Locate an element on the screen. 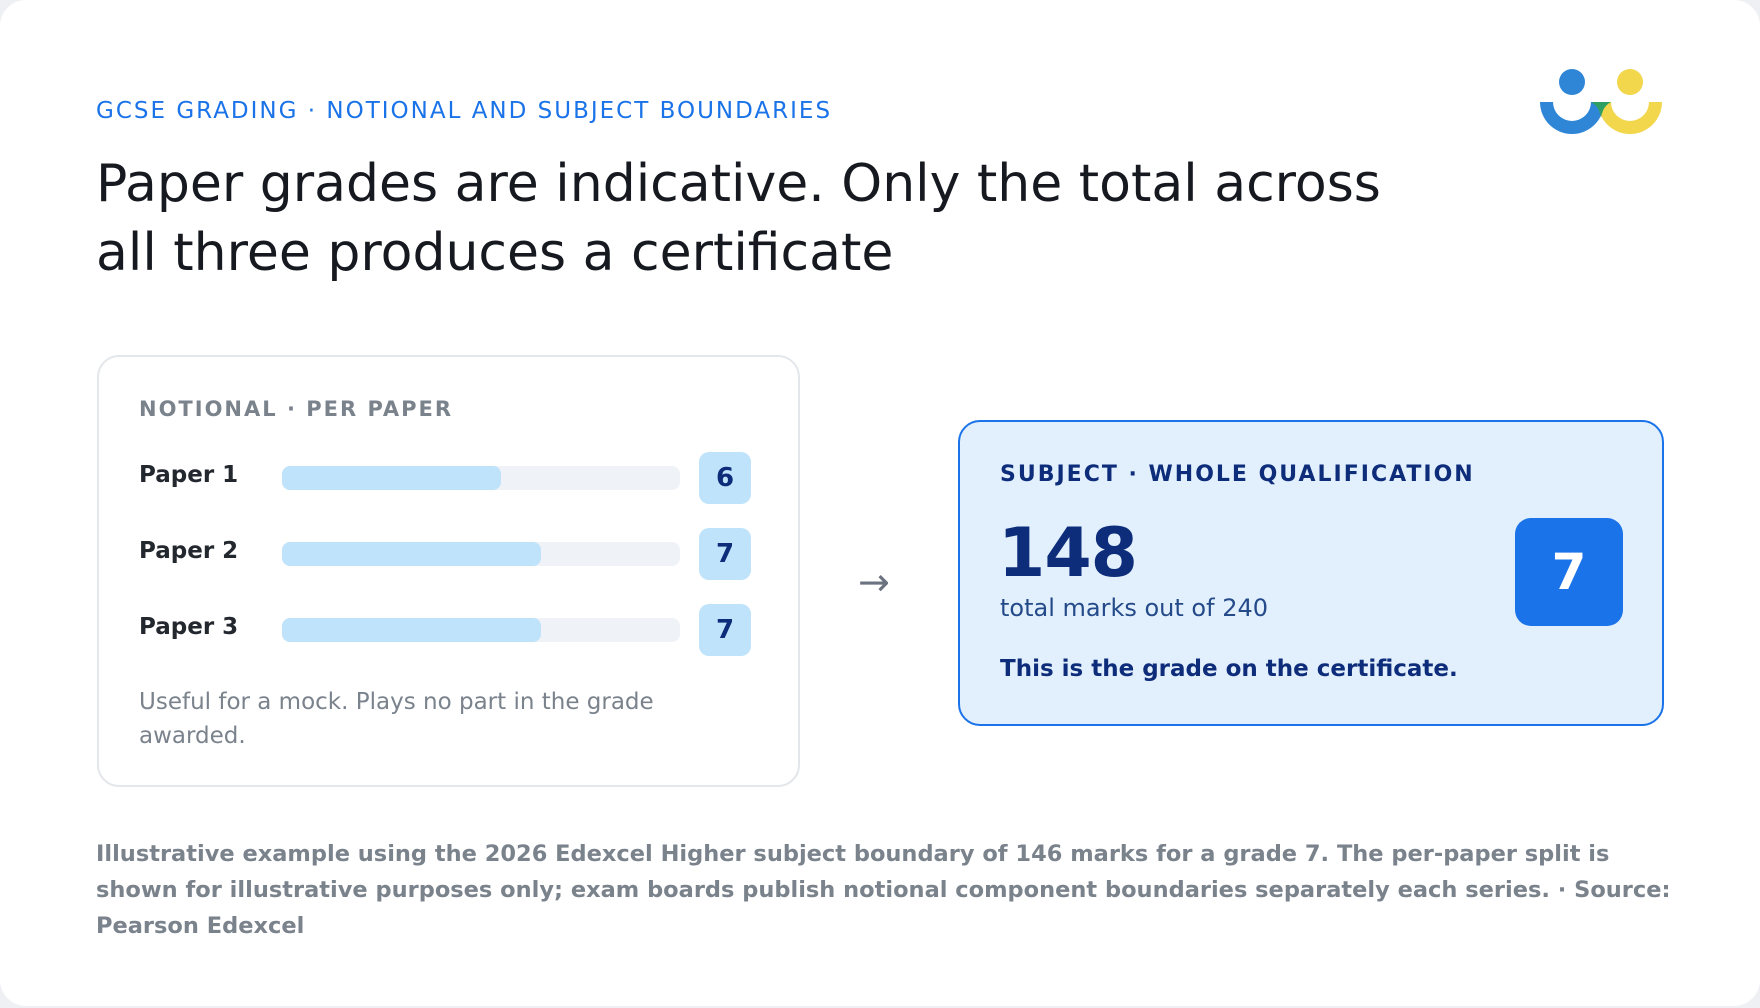 This screenshot has width=1760, height=1008. total-marks-caption: total marks out of 240 is located at coordinates (1134, 608).